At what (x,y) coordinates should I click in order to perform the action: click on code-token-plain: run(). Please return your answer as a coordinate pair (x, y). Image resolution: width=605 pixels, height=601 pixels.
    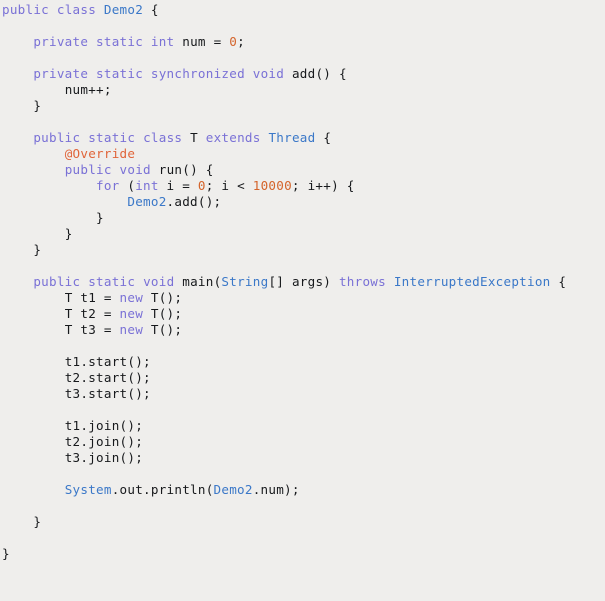
    Looking at the image, I should click on (182, 169).